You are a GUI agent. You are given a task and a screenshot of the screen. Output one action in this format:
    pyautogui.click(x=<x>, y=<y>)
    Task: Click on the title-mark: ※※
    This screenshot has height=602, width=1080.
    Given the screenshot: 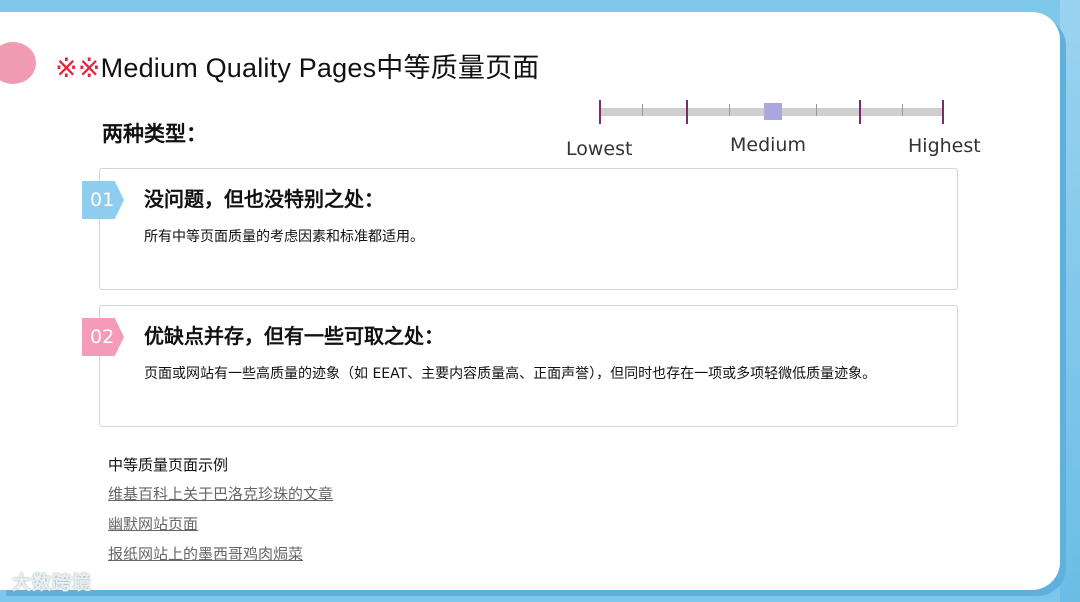 What is the action you would take?
    pyautogui.click(x=78, y=68)
    